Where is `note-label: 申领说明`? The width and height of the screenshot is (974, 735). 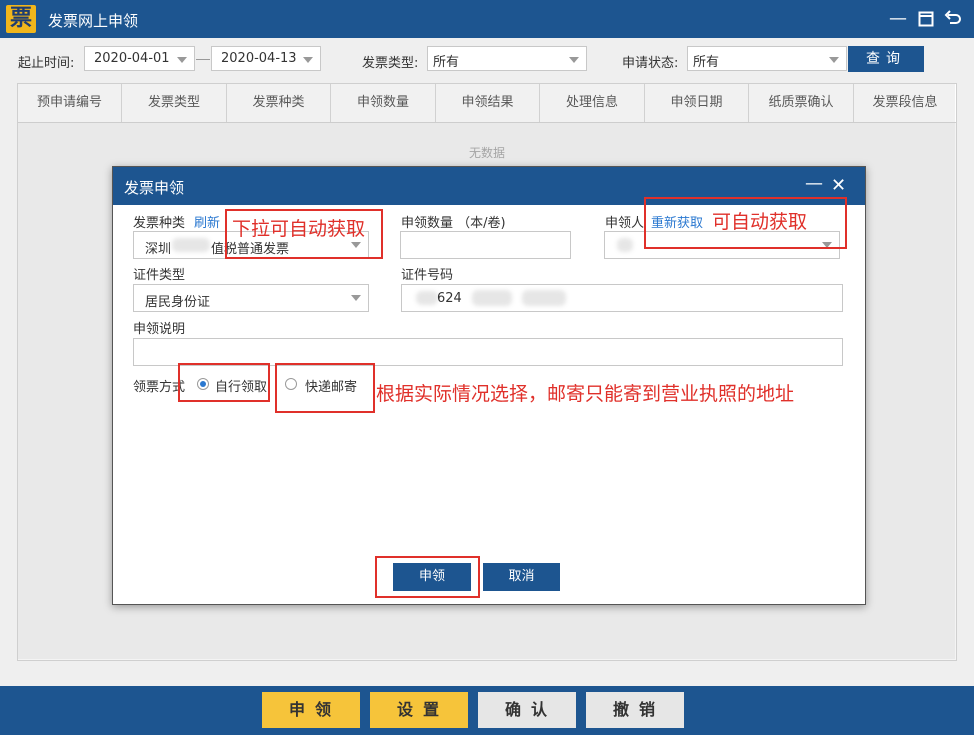 note-label: 申领说明 is located at coordinates (159, 329).